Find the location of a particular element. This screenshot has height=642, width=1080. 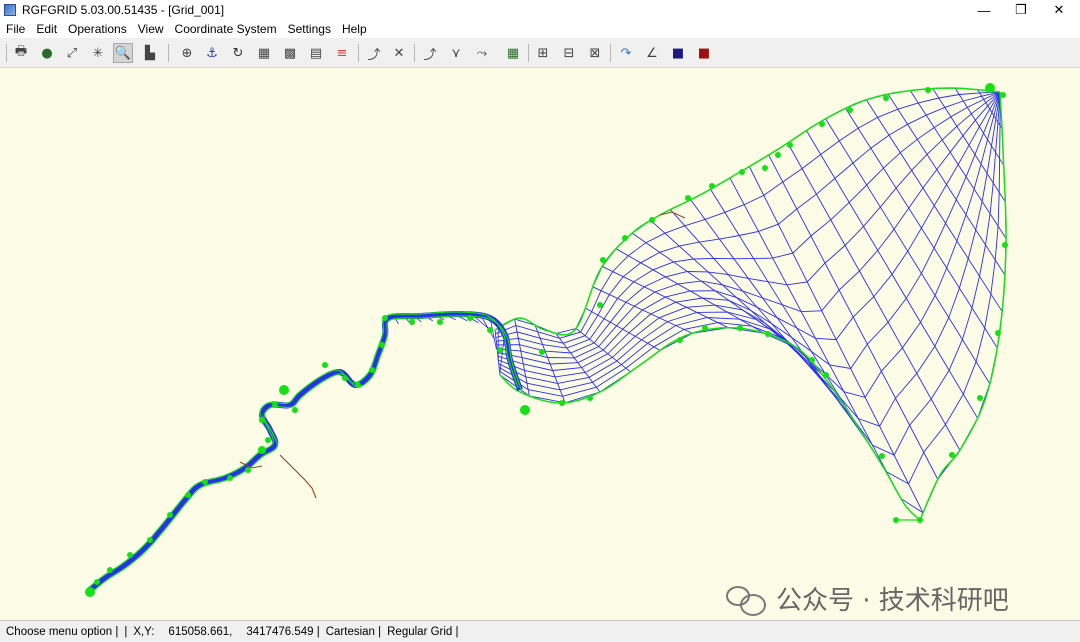

grid-legend-button: ▙ is located at coordinates (150, 53).